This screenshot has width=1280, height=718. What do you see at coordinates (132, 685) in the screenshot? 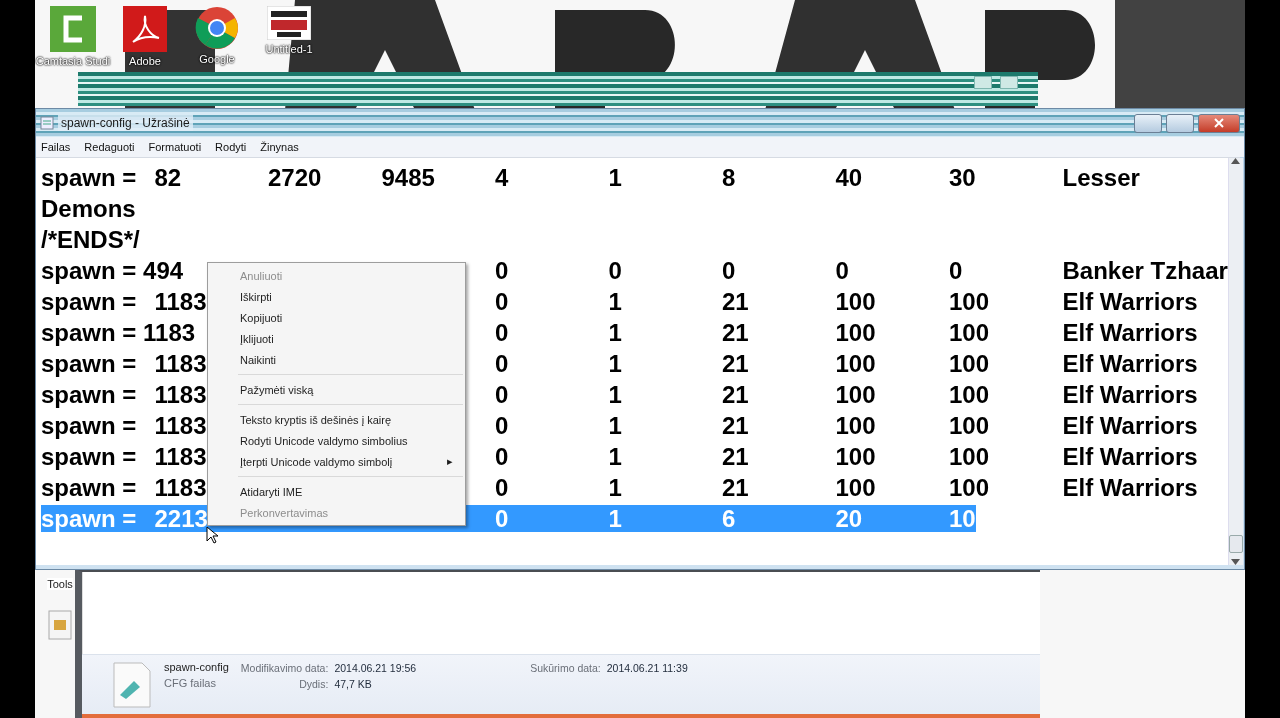
I see `notepad-file-icon` at bounding box center [132, 685].